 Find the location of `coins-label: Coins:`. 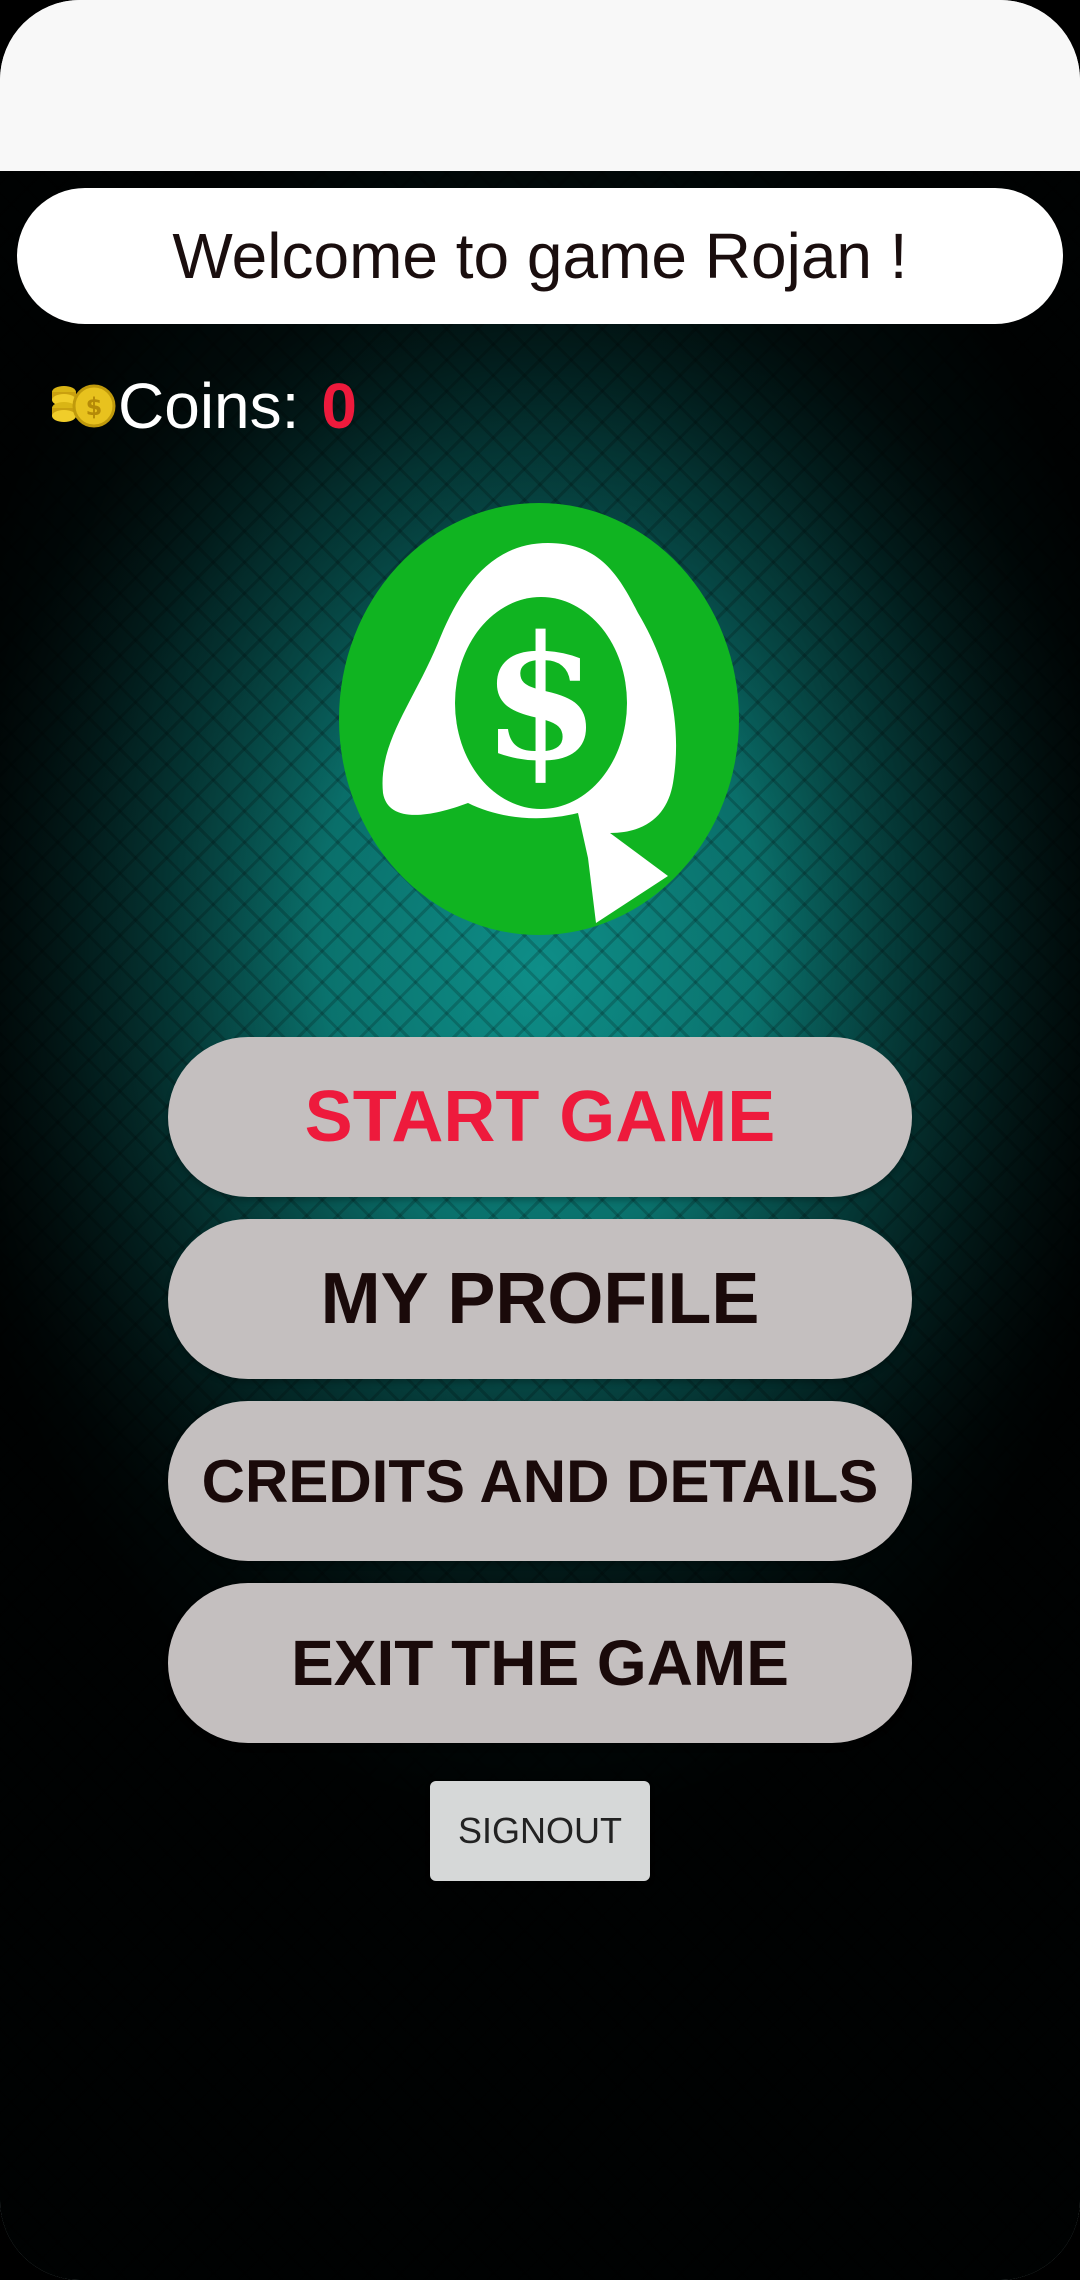

coins-label: Coins: is located at coordinates (209, 406).